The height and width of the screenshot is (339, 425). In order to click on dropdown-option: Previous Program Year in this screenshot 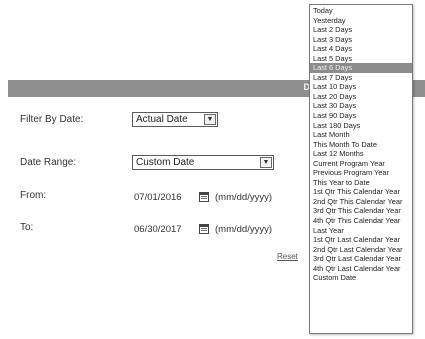, I will do `click(361, 173)`.